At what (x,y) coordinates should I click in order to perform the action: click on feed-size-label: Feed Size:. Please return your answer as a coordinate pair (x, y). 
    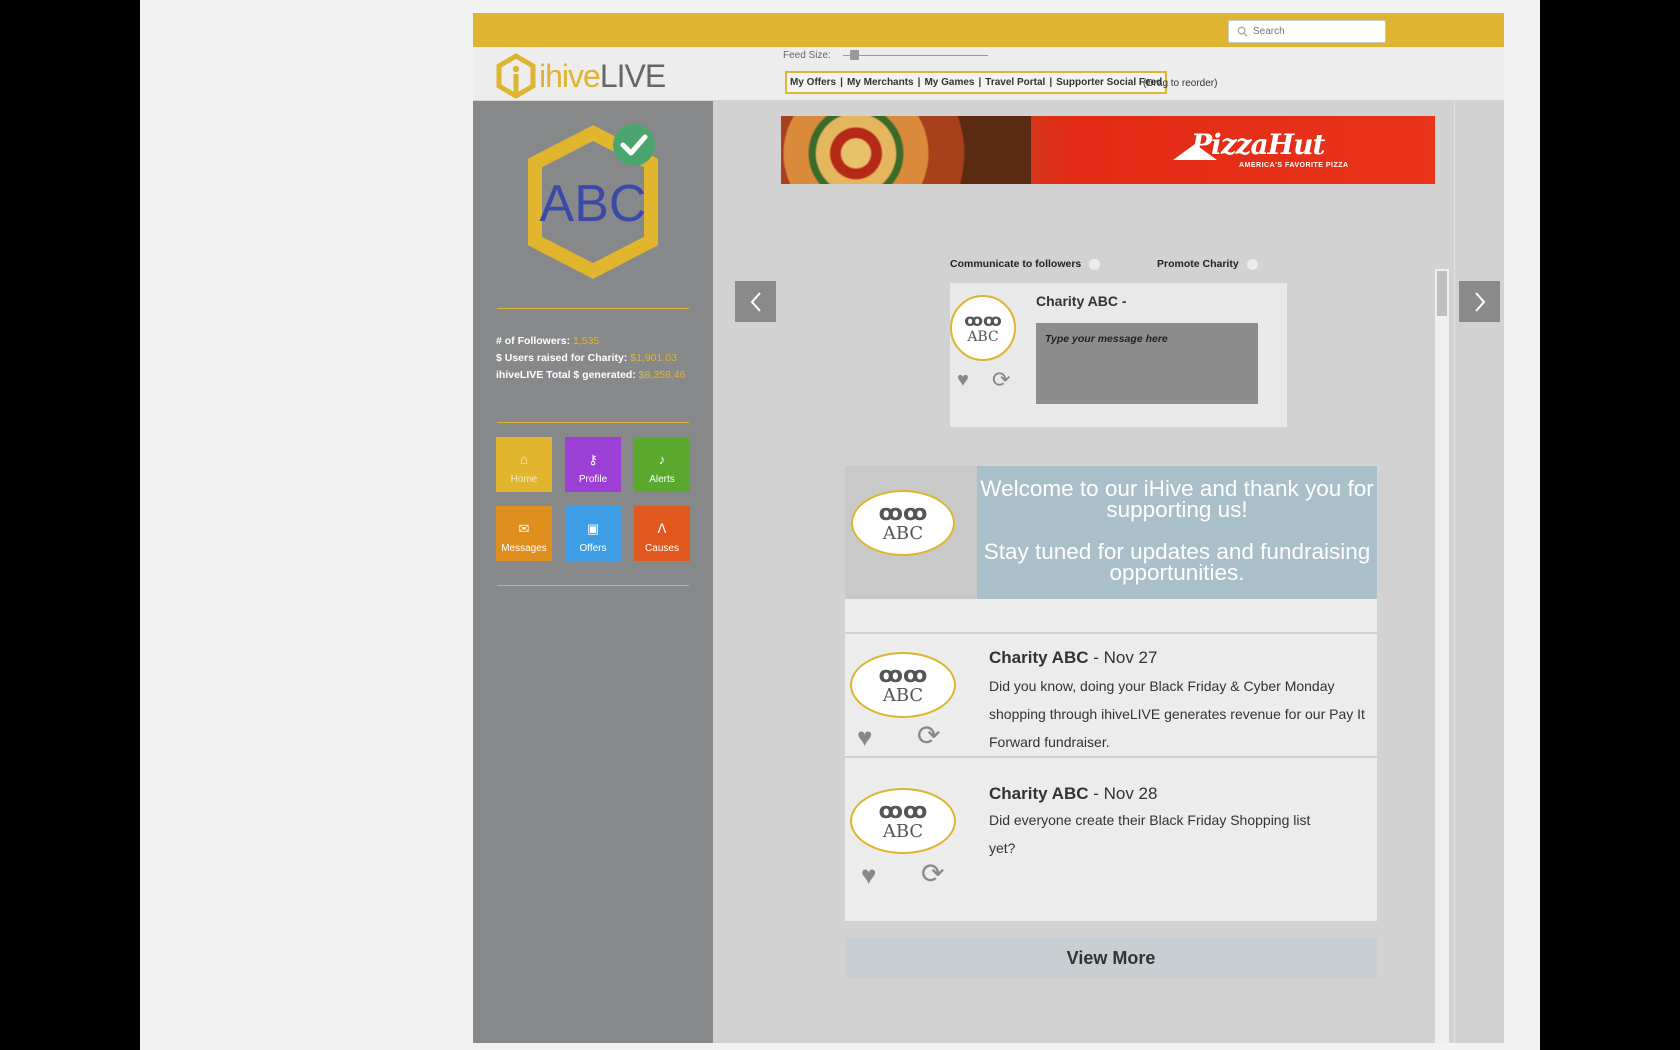
    Looking at the image, I should click on (807, 55).